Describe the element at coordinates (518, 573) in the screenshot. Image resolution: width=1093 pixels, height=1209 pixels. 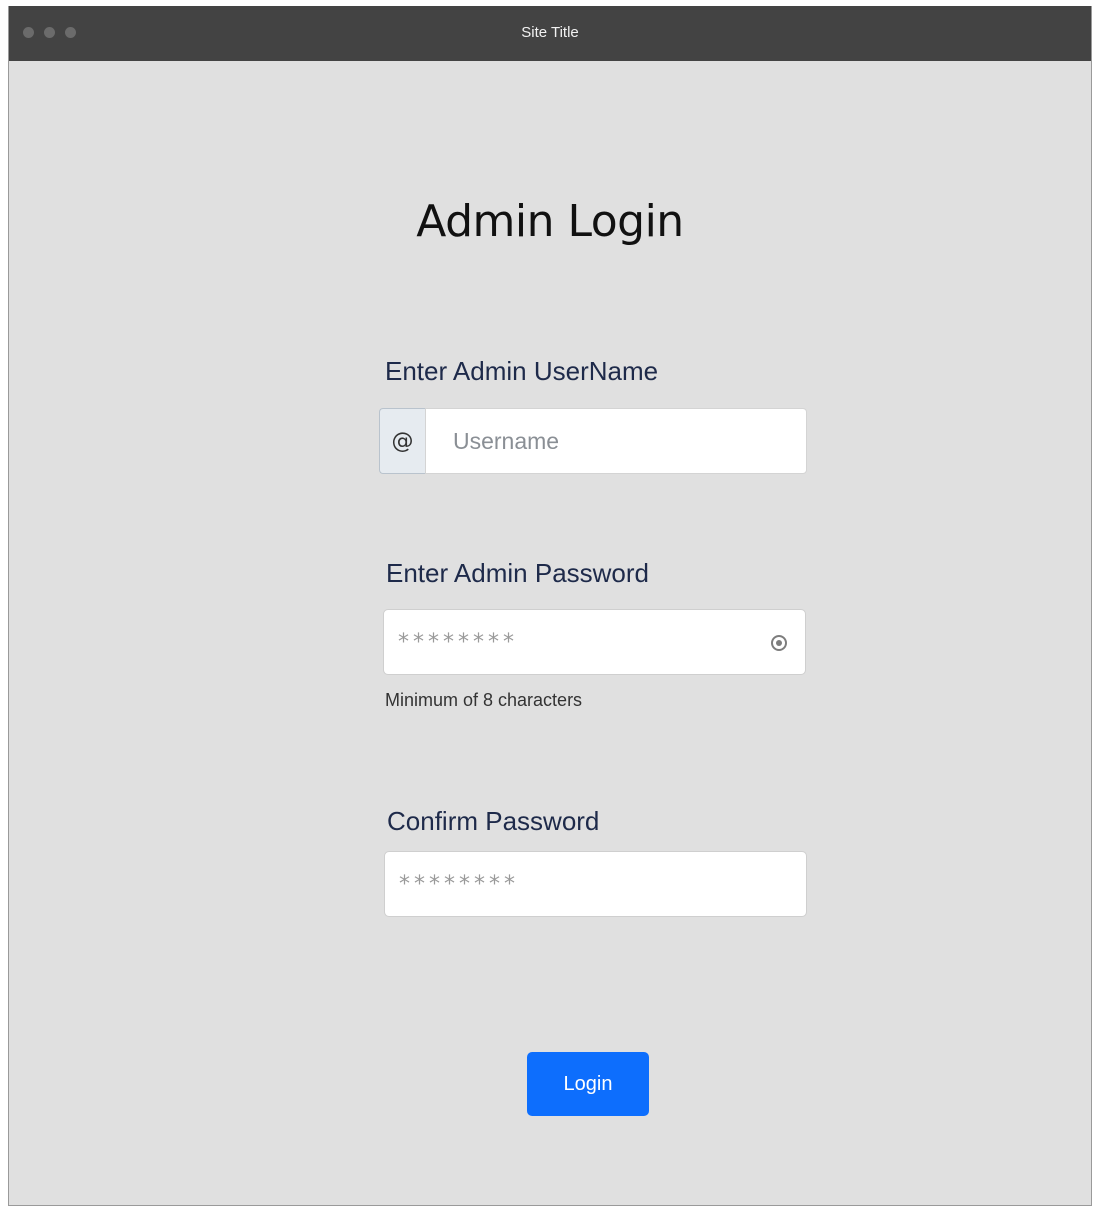
I see `password-label: Enter Admin Password` at that location.